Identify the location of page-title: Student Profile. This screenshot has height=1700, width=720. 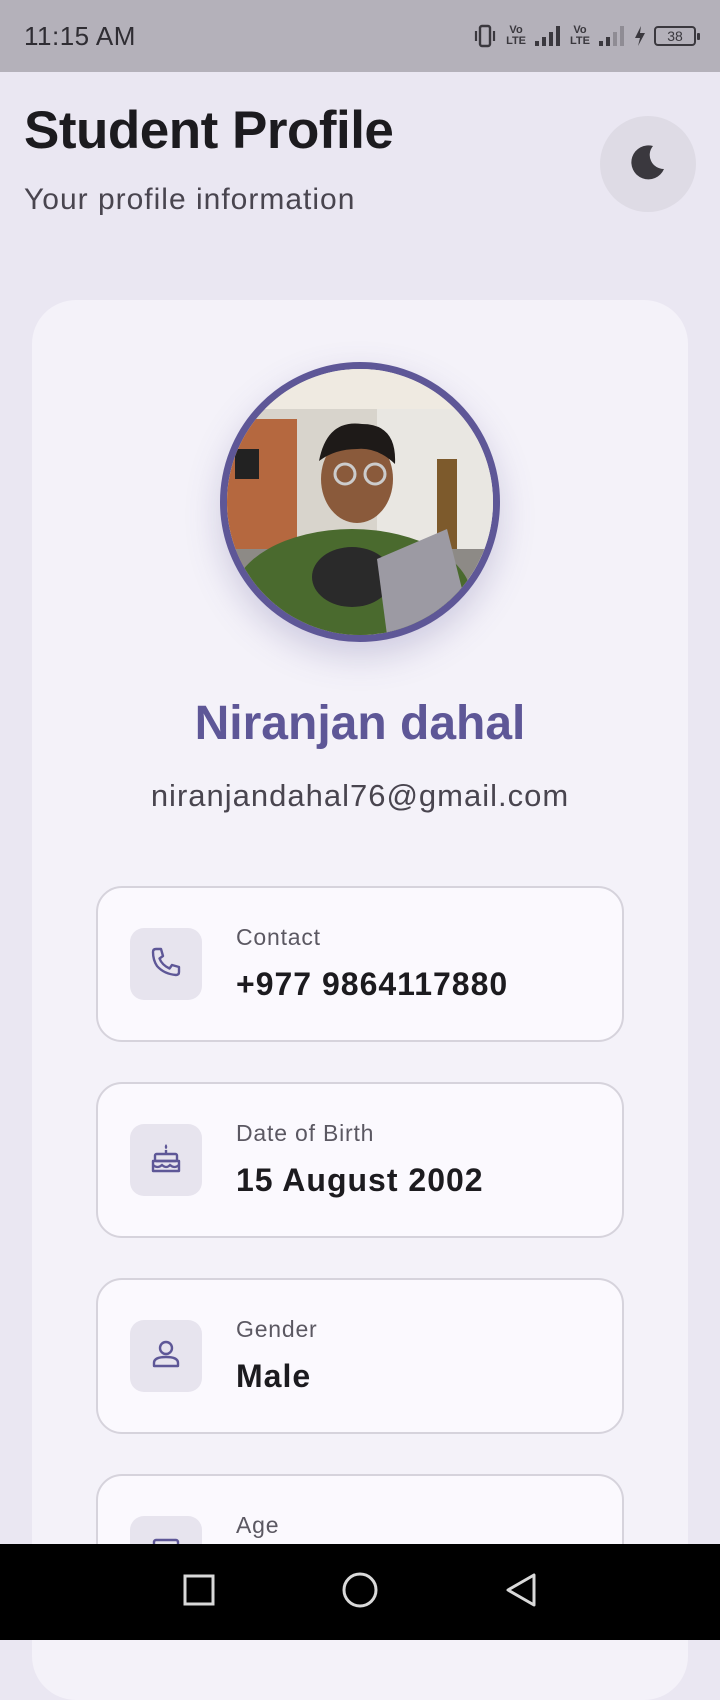
(209, 130).